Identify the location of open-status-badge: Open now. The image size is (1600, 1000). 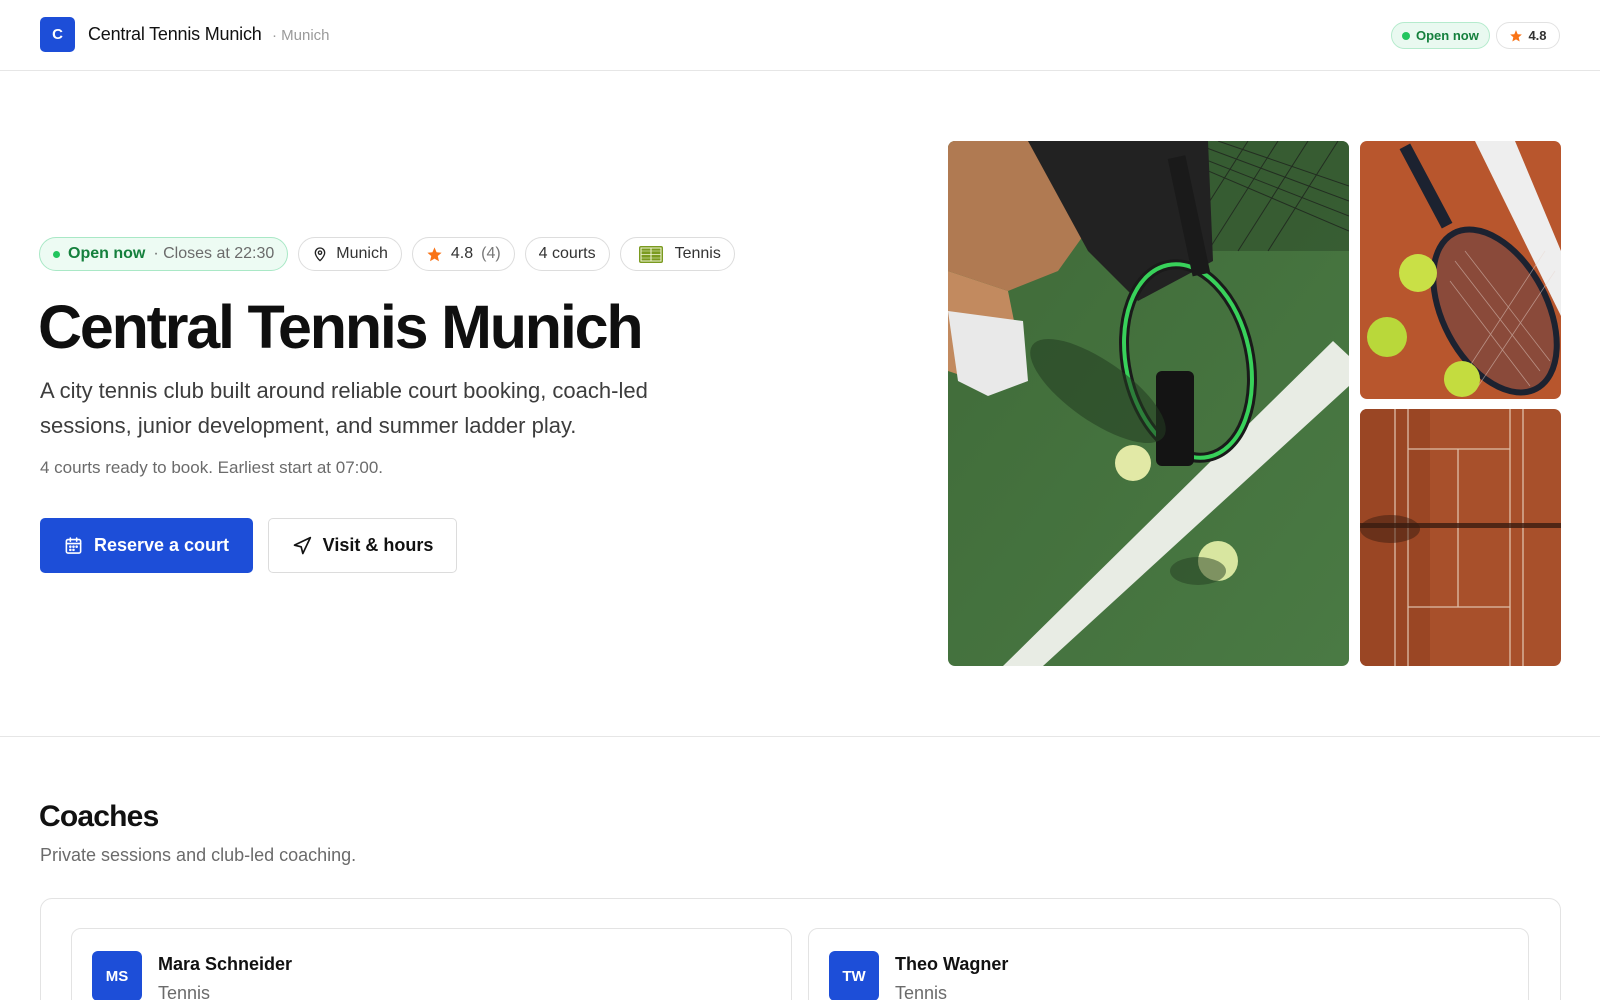
(1440, 35).